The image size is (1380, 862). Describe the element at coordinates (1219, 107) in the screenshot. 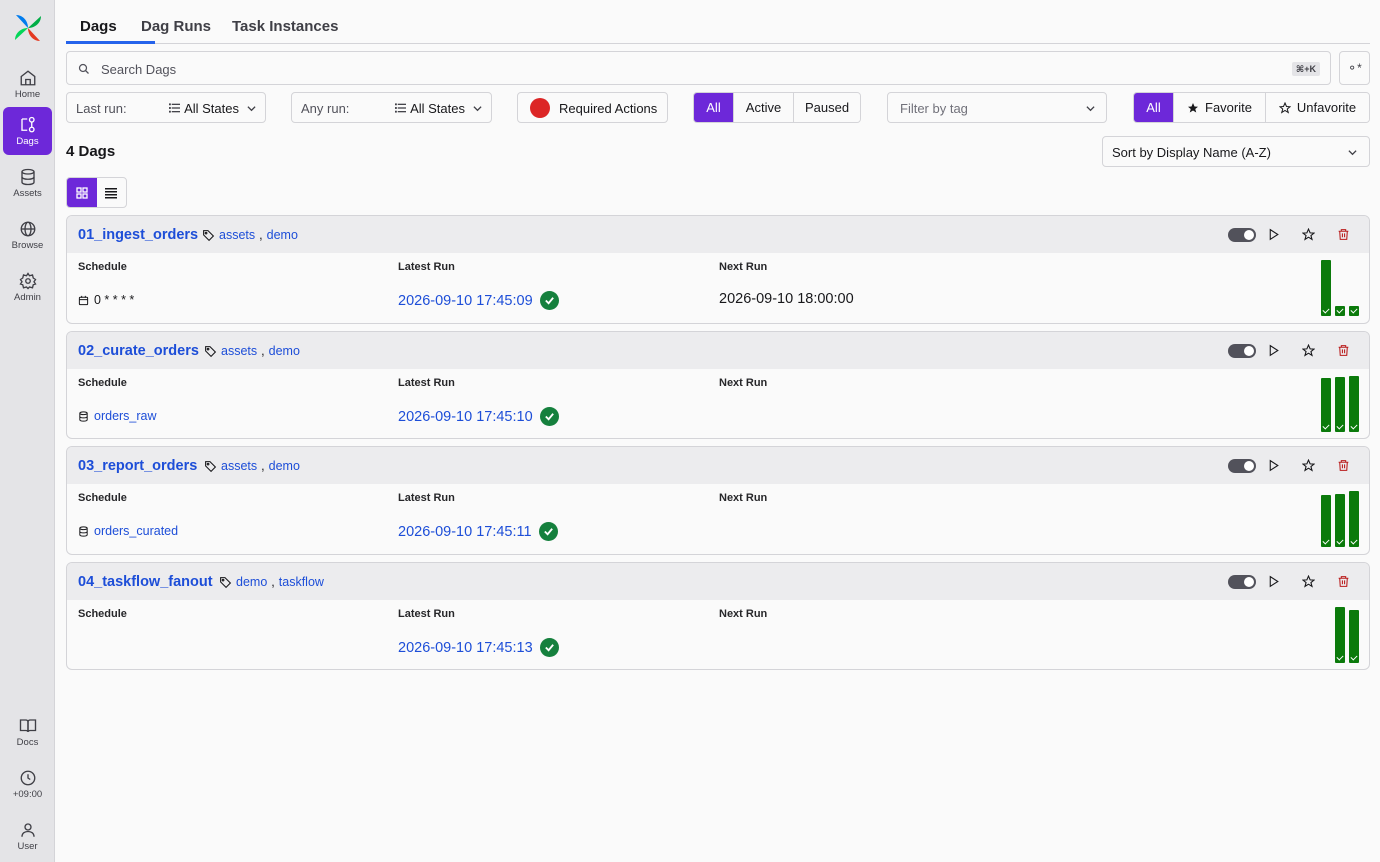

I see `favorite-filter-favorite: Favorite` at that location.